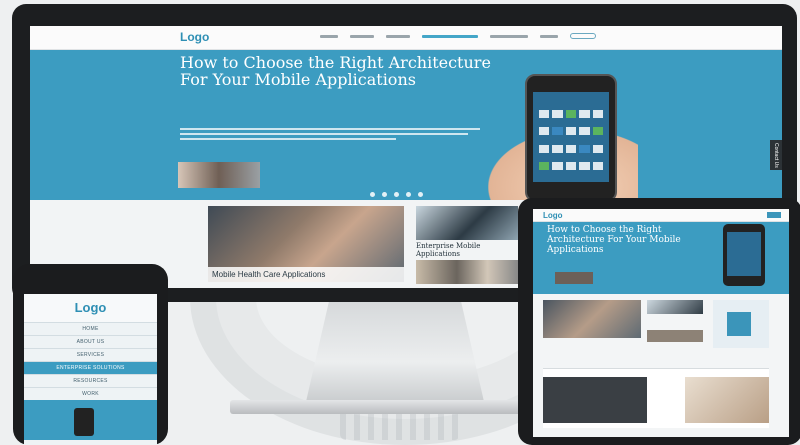 Image resolution: width=800 pixels, height=445 pixels. I want to click on side-card-image, so click(467, 223).